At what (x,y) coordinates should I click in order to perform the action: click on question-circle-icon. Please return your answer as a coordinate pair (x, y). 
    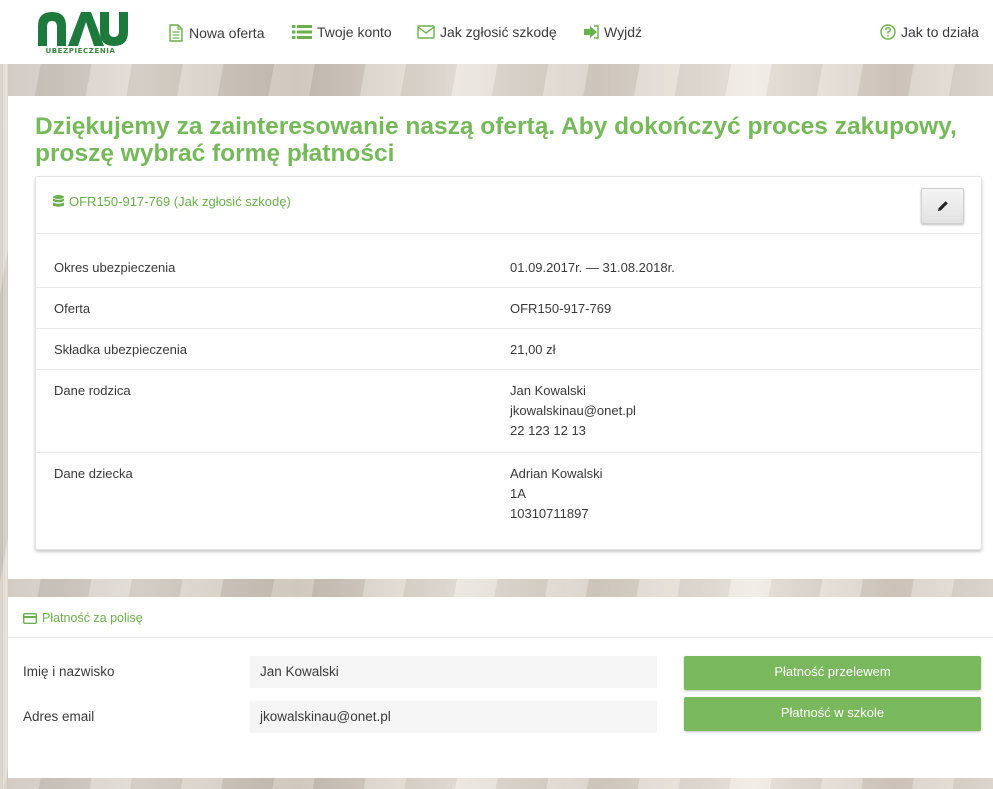
    Looking at the image, I should click on (888, 32).